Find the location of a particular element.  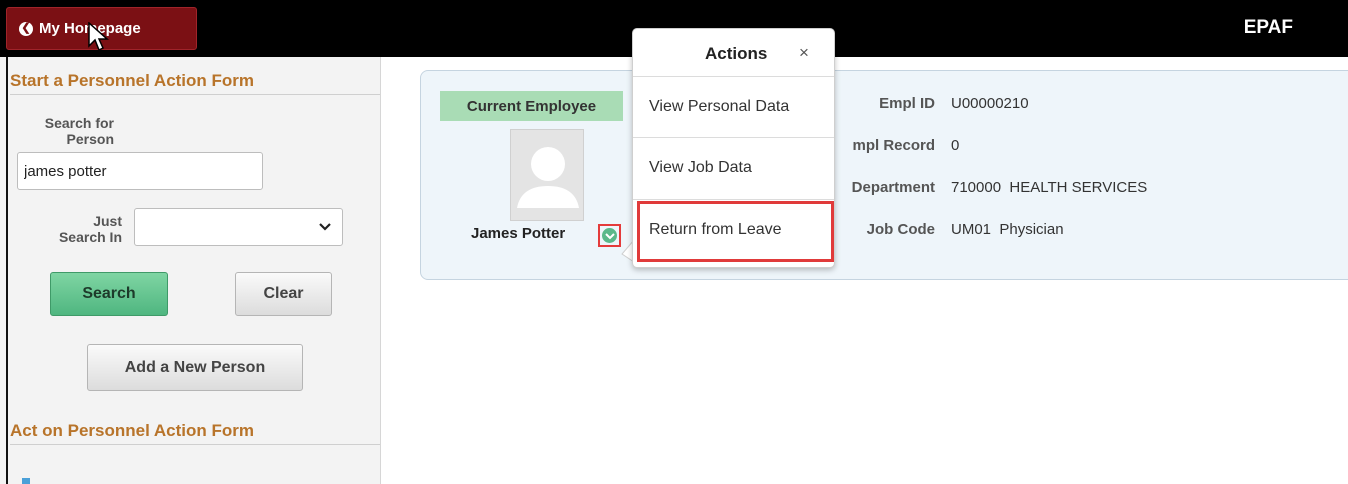

chevron-left-icon: ❮ is located at coordinates (26, 28).